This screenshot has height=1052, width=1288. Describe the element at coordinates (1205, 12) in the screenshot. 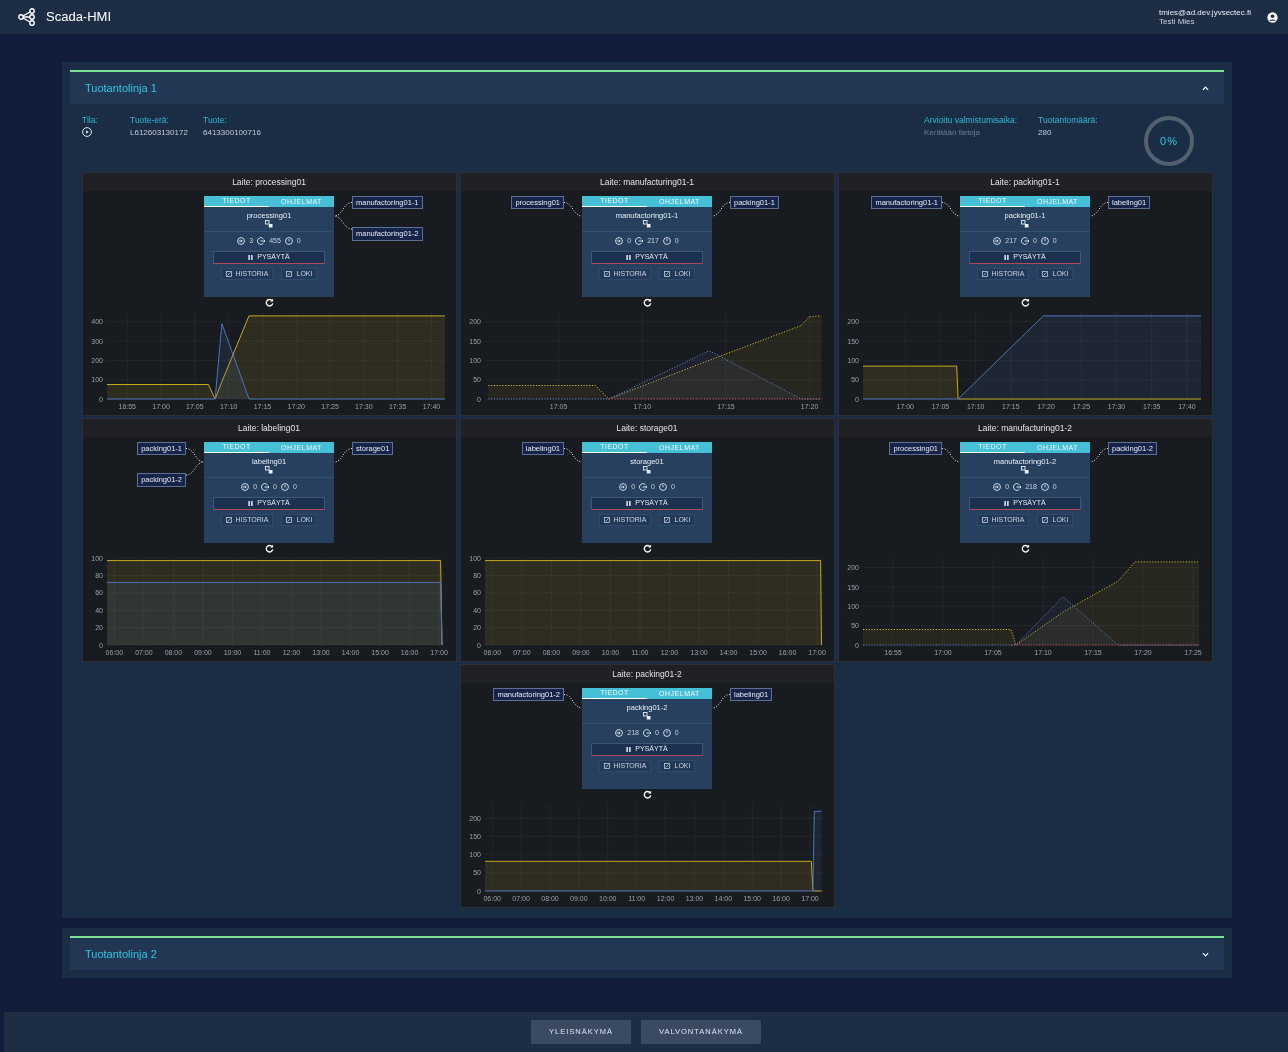

I see `user-email: tmies@ad.dev.jyvsectec.fi` at that location.